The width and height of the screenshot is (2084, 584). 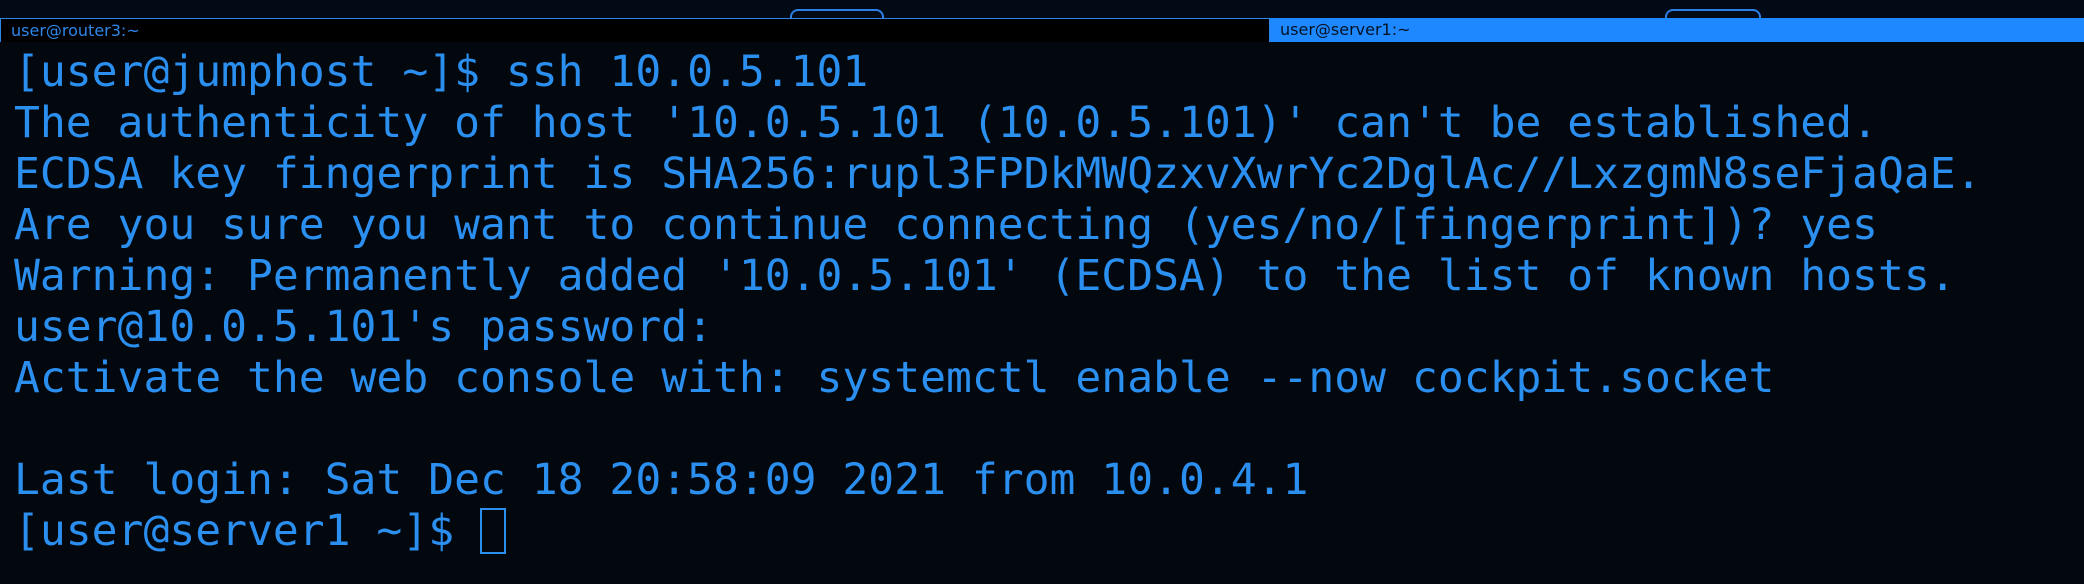 I want to click on tab-bar: user@router3:~ user@server1:~, so click(x=1042, y=21).